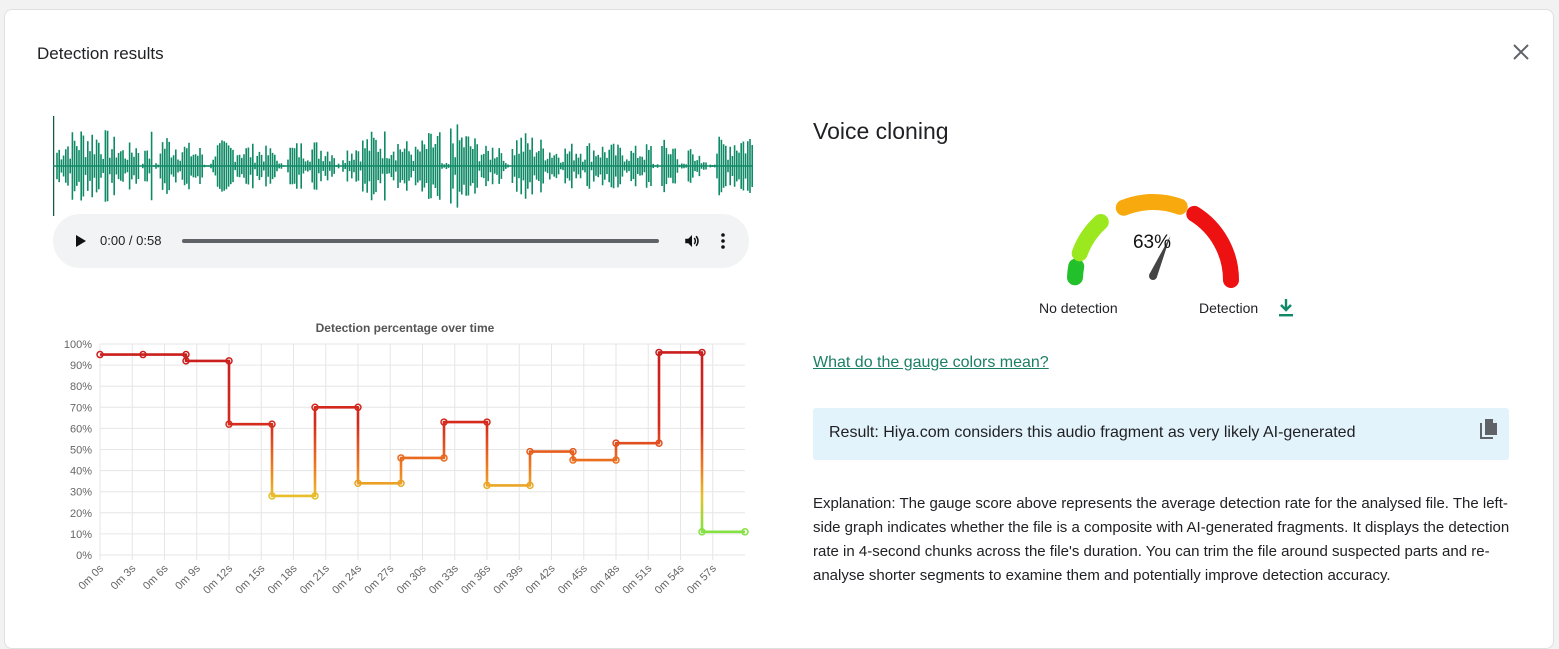 The width and height of the screenshot is (1559, 649). I want to click on y-tick-label: 80%, so click(81, 387).